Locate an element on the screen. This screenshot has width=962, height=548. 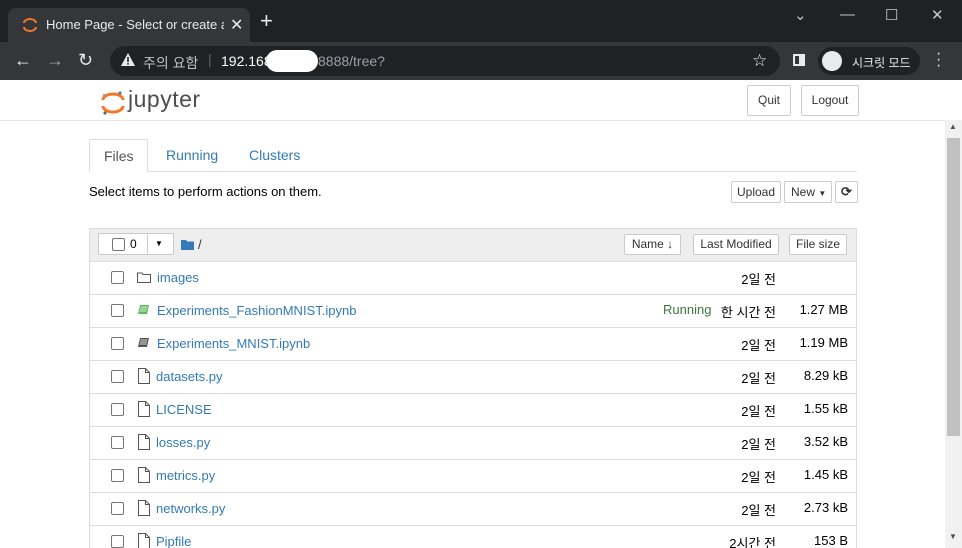
item-size: 8.29 kB is located at coordinates (825, 375).